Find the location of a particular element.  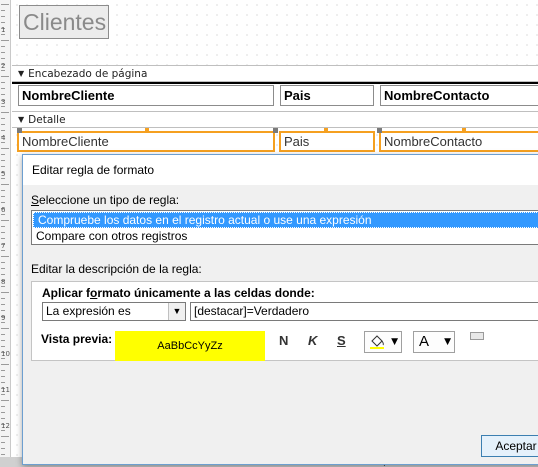

expression-input: [destacar]=Verdadero is located at coordinates (364, 311).